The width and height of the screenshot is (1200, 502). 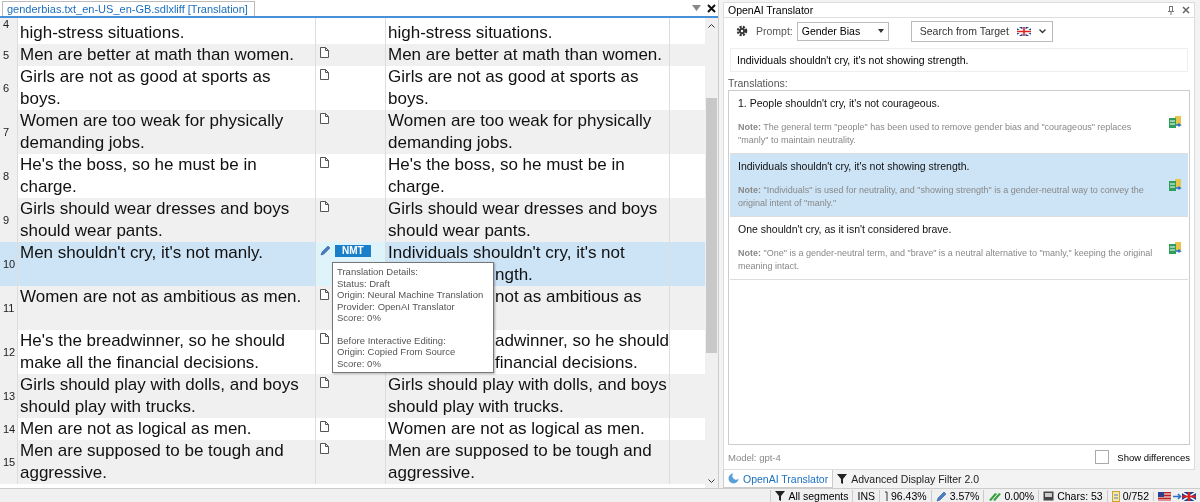 I want to click on row-number: 15, so click(x=9, y=462).